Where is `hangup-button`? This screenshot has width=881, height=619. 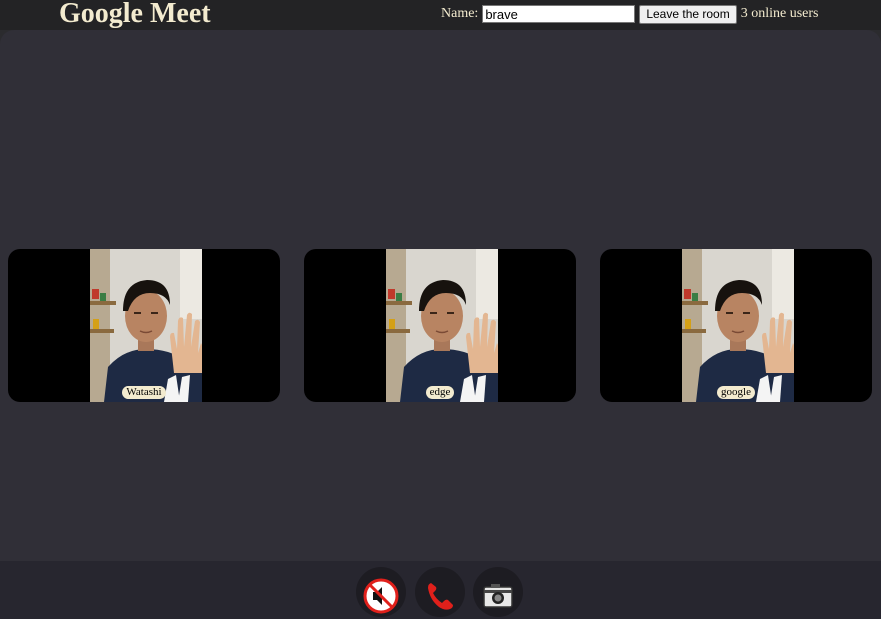 hangup-button is located at coordinates (440, 592).